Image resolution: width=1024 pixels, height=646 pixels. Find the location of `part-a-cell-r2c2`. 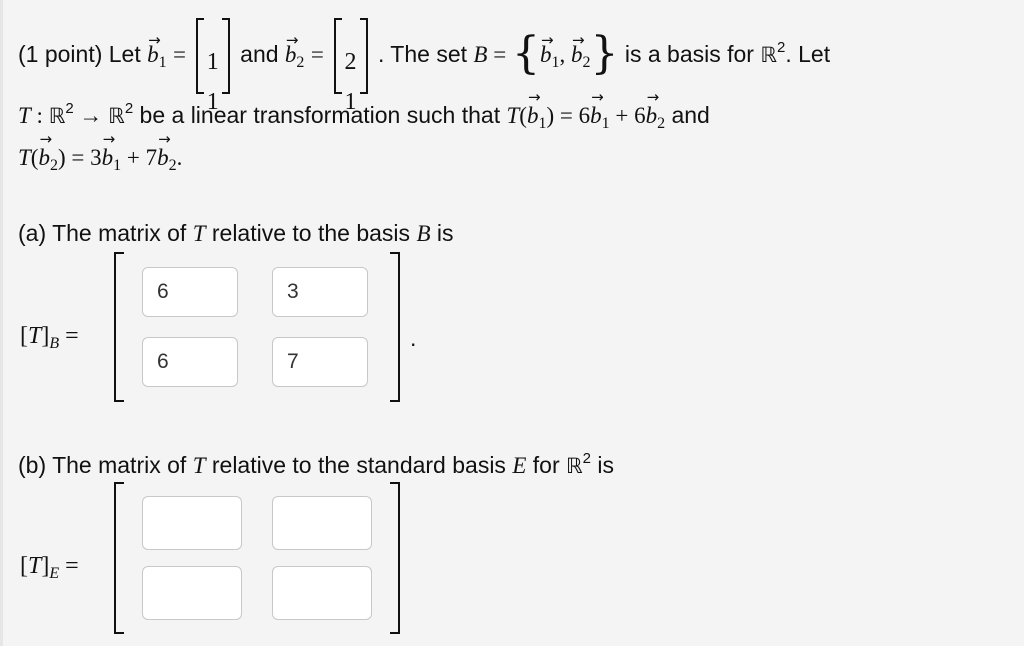

part-a-cell-r2c2 is located at coordinates (320, 362).